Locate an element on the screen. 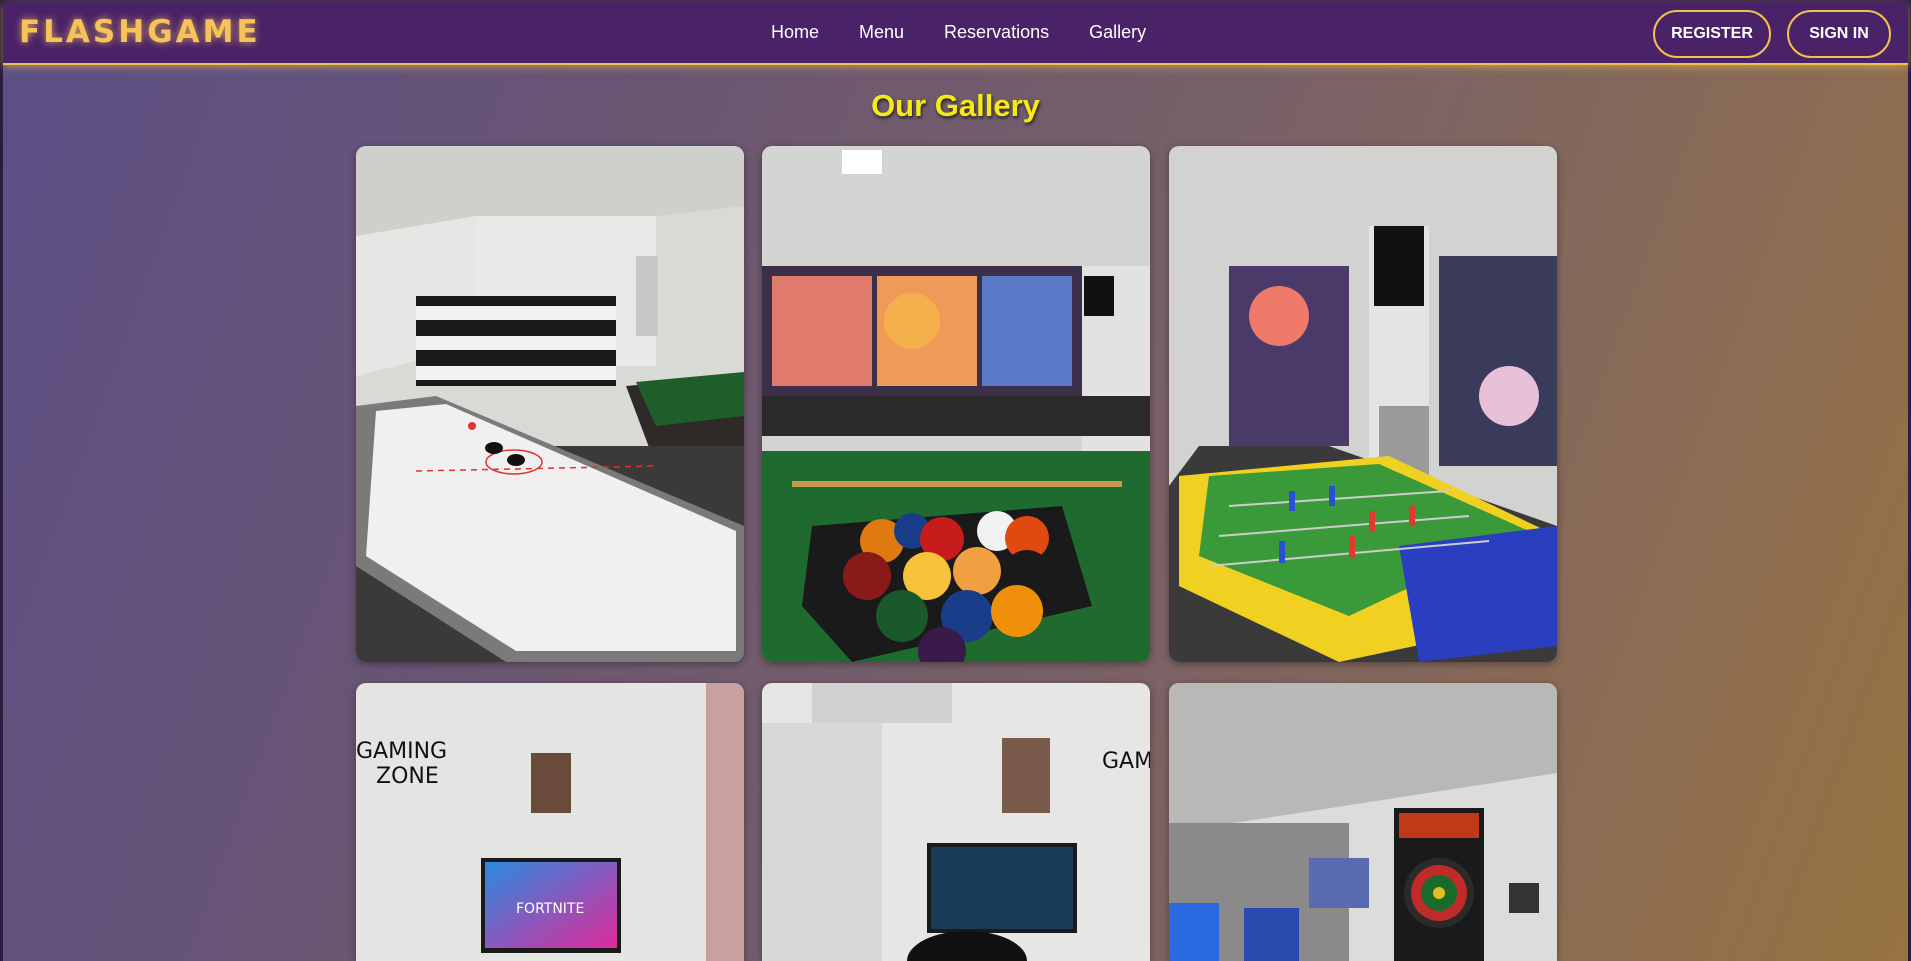  gaming-zone-wall-text: GAMING is located at coordinates (401, 751).